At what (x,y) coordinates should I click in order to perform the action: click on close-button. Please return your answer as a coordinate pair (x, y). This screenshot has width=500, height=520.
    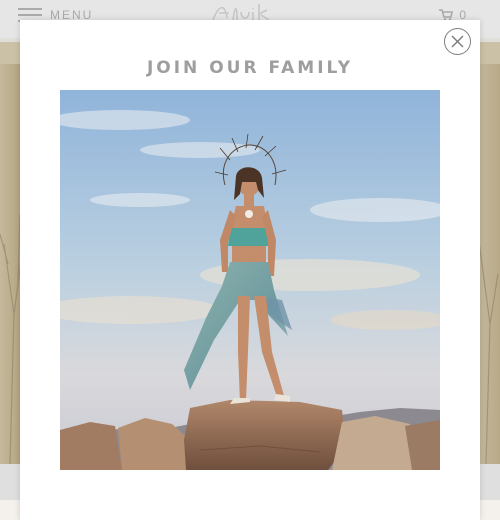
    Looking at the image, I should click on (457, 41).